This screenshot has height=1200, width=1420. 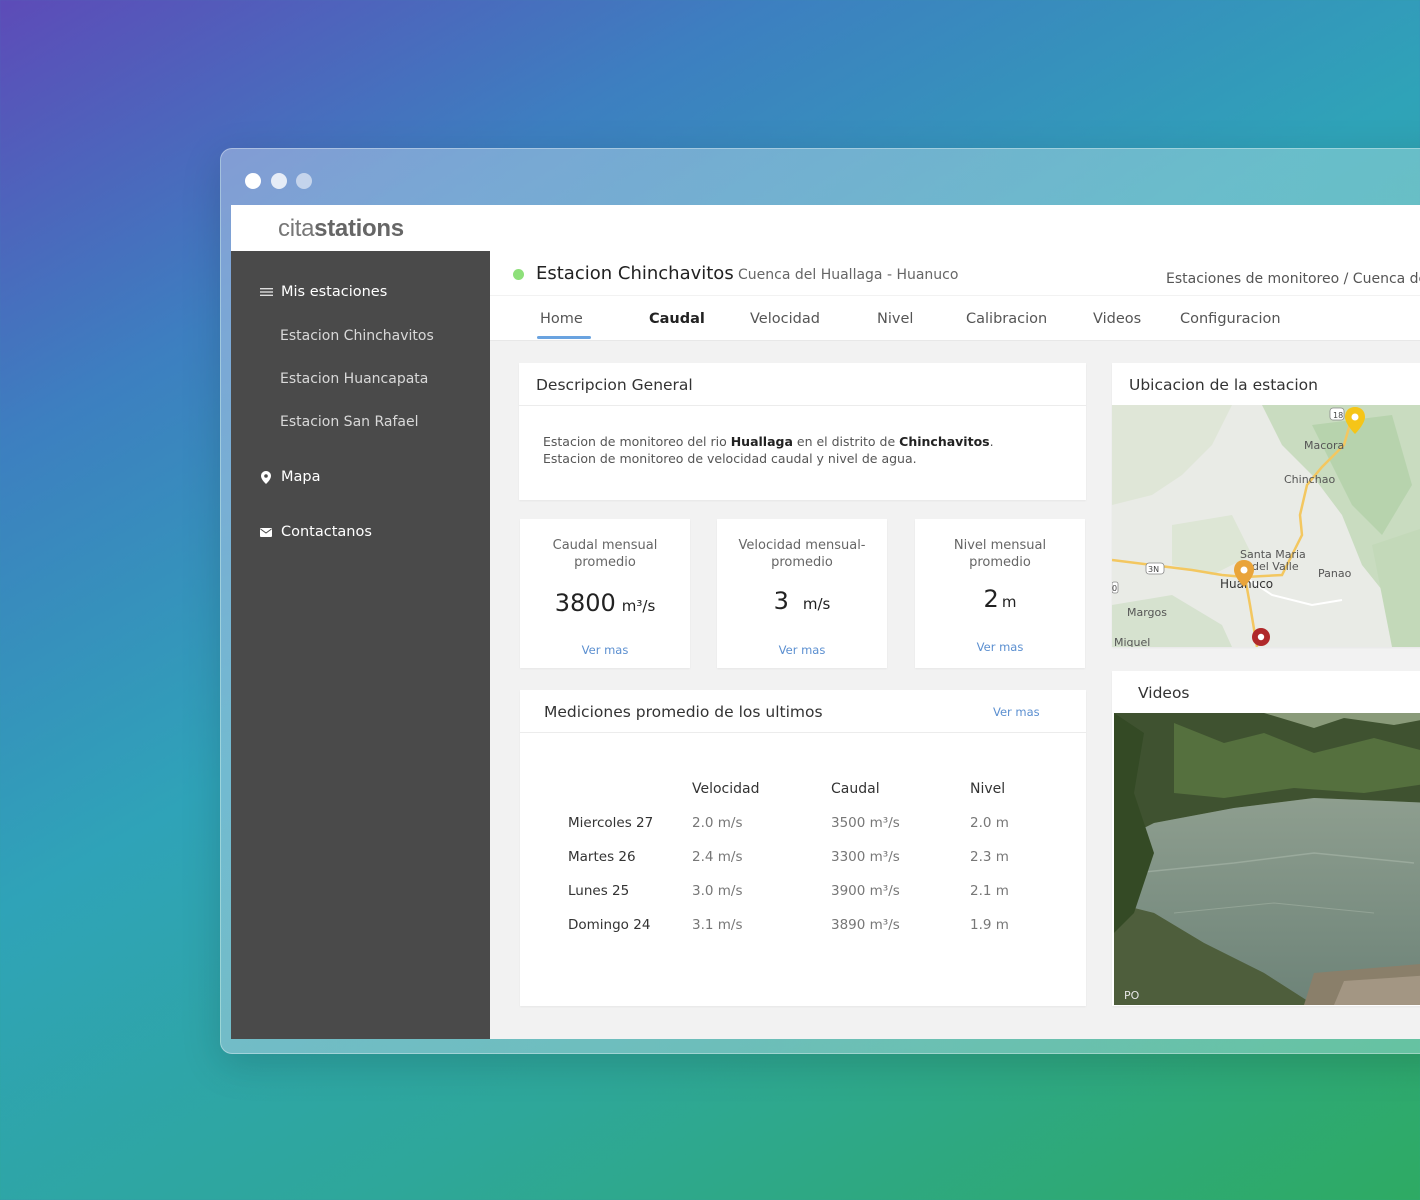 What do you see at coordinates (1153, 569) in the screenshot?
I see `map-road-label: 3N` at bounding box center [1153, 569].